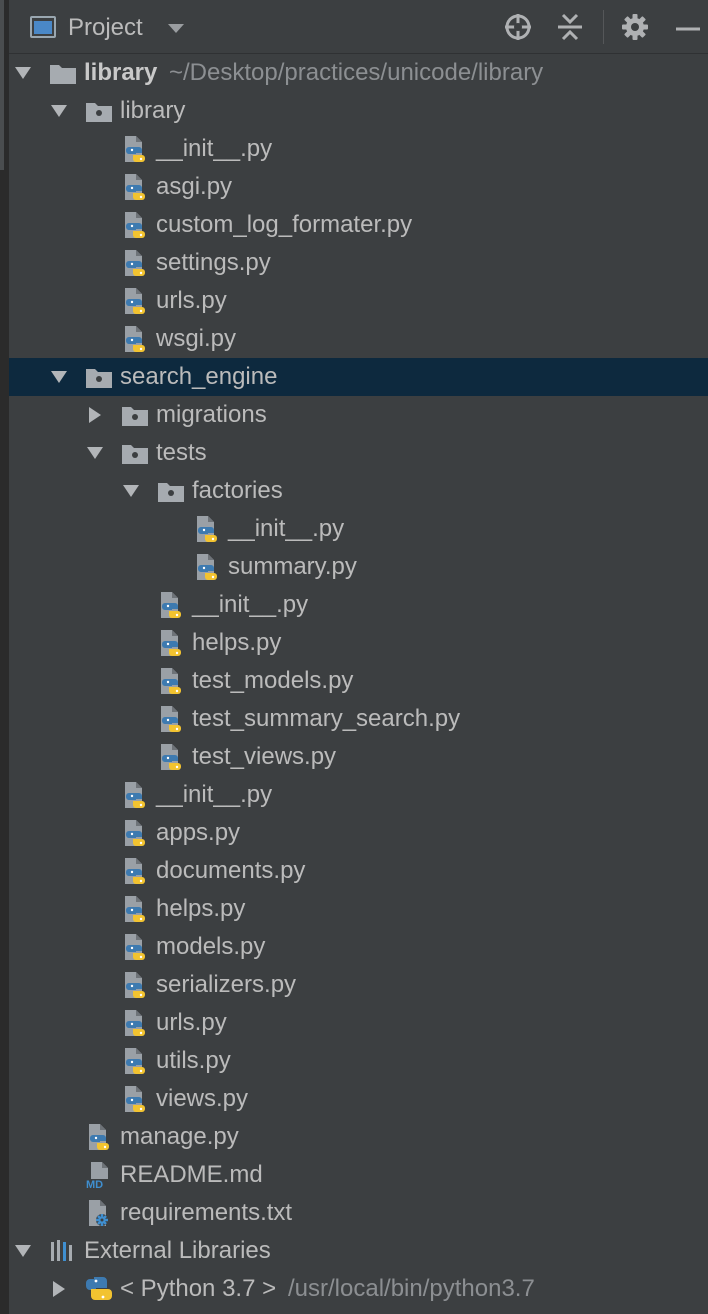 The height and width of the screenshot is (1314, 708). Describe the element at coordinates (273, 680) in the screenshot. I see `tree-item-label: test_models.py` at that location.